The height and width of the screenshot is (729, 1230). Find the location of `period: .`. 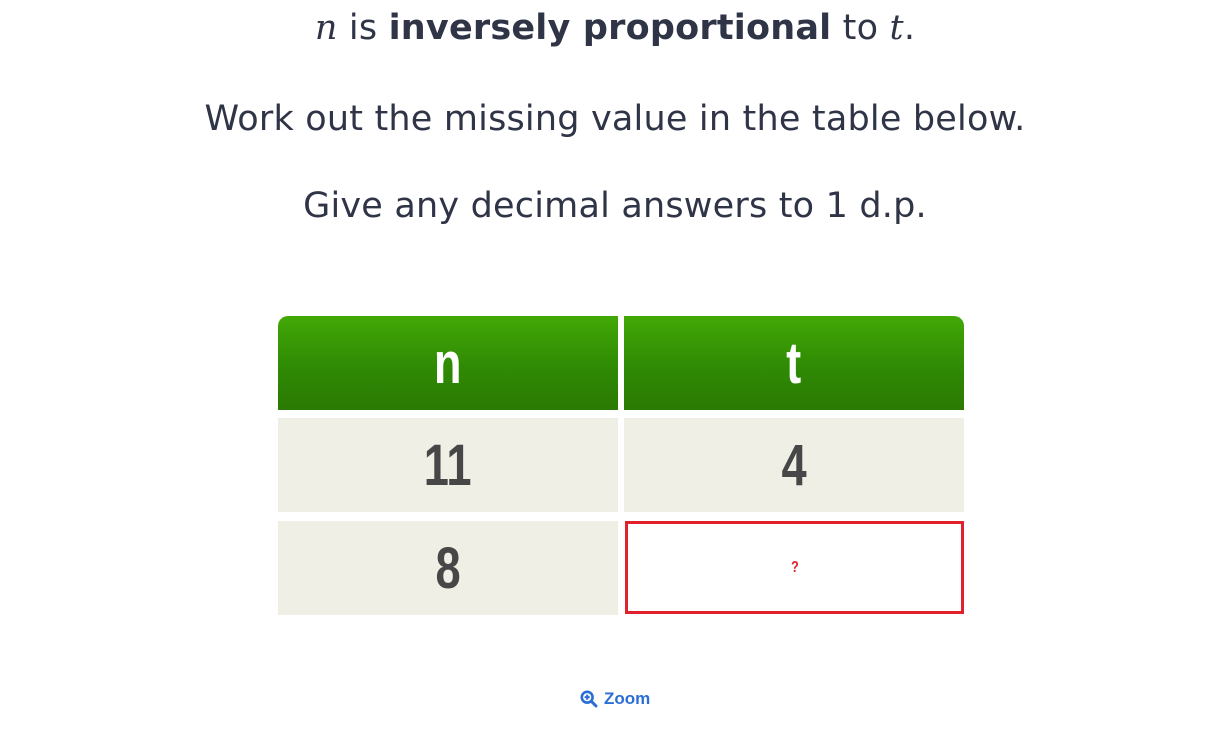

period: . is located at coordinates (909, 28).